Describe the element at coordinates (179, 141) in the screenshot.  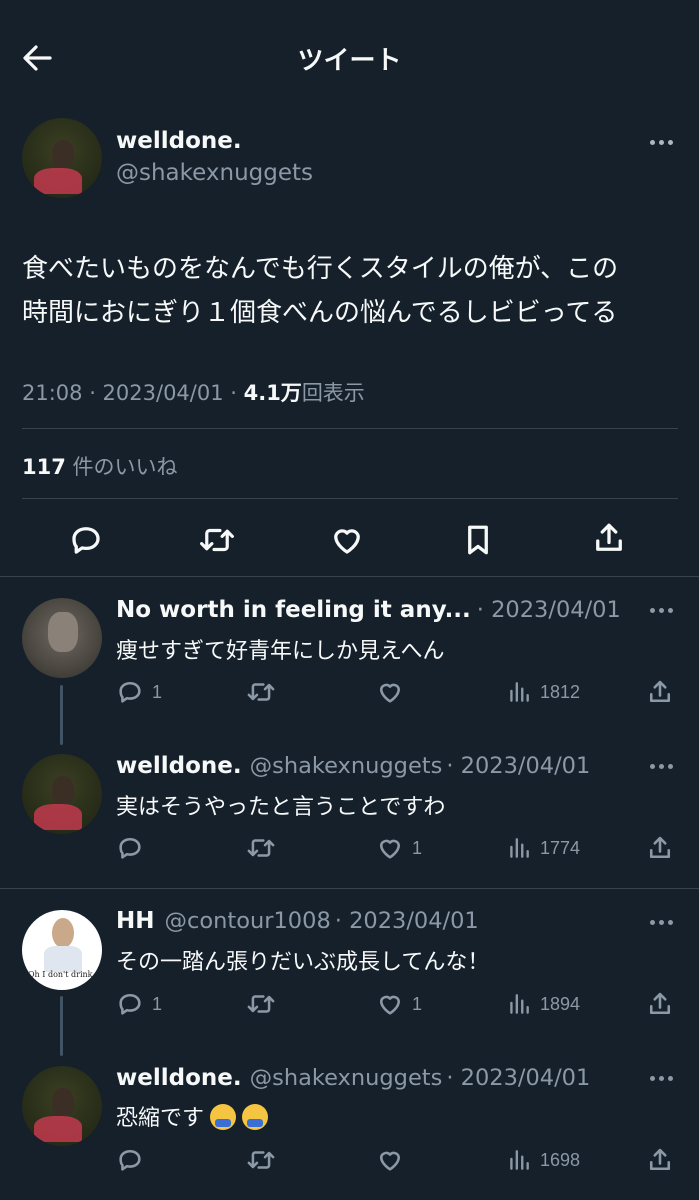
I see `author-name: welldone.` at that location.